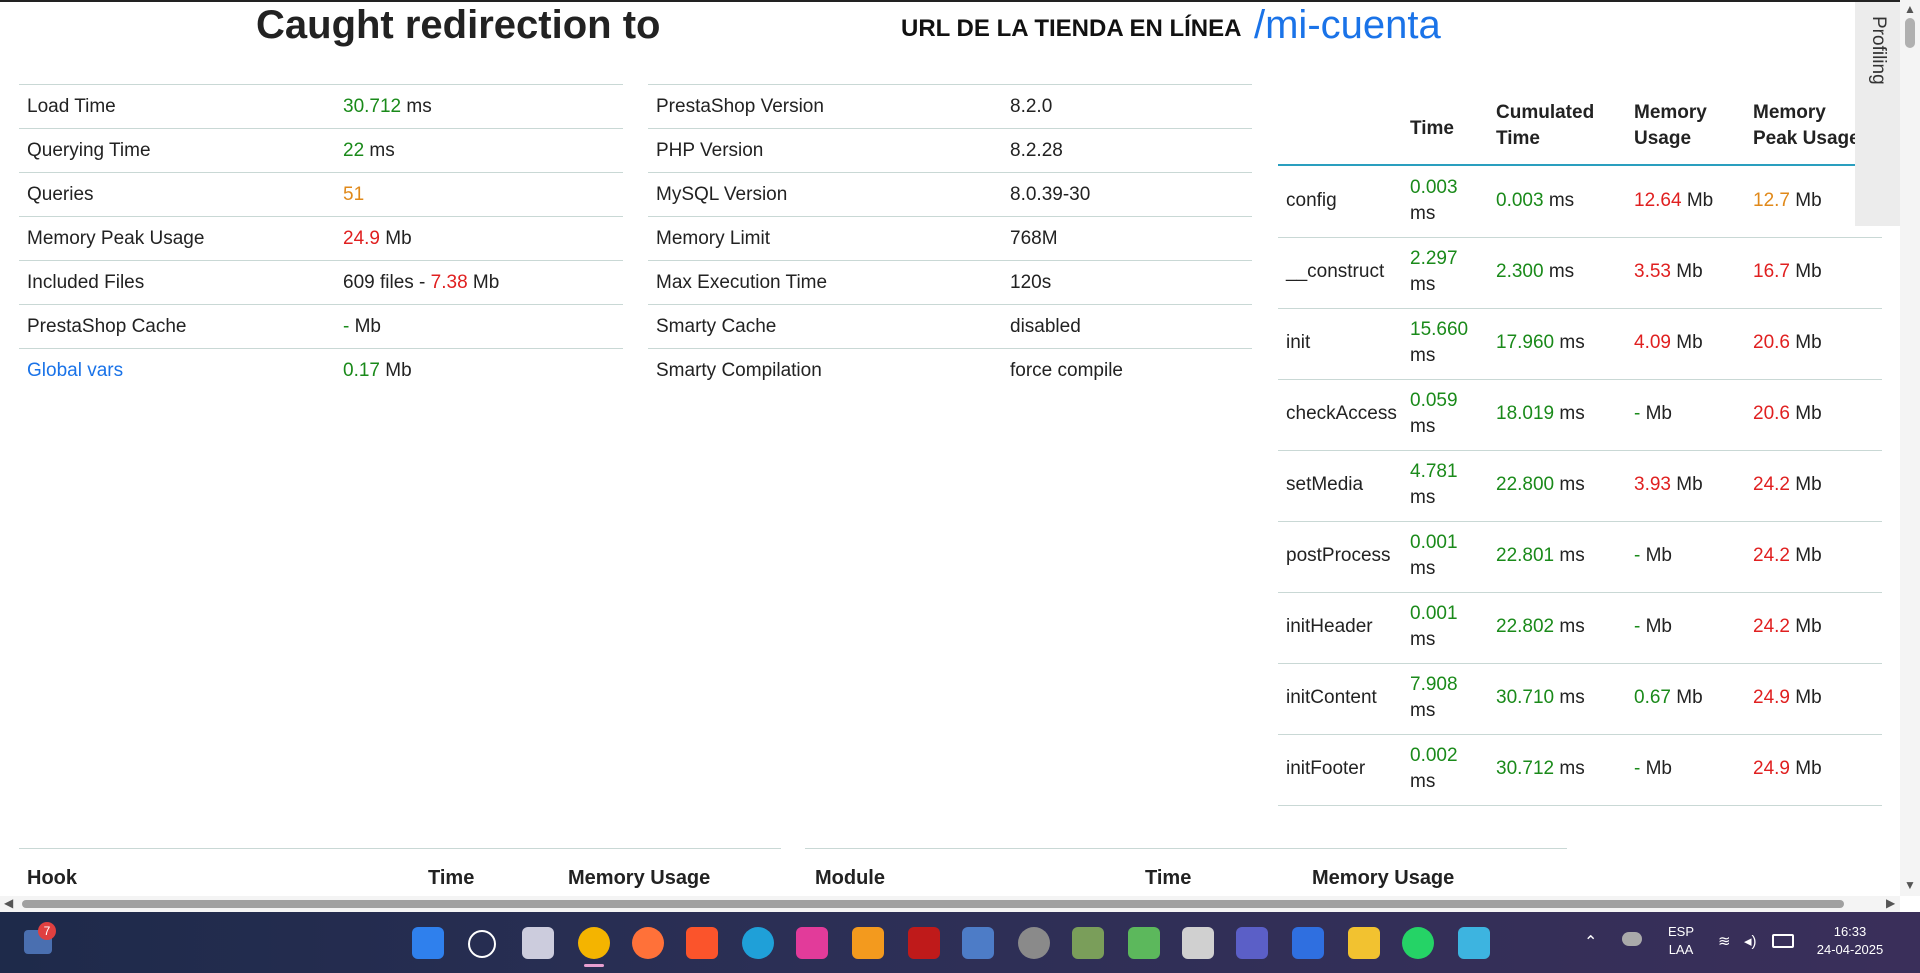 The height and width of the screenshot is (973, 1920). I want to click on config-row: Memory Limit 768M, so click(950, 238).